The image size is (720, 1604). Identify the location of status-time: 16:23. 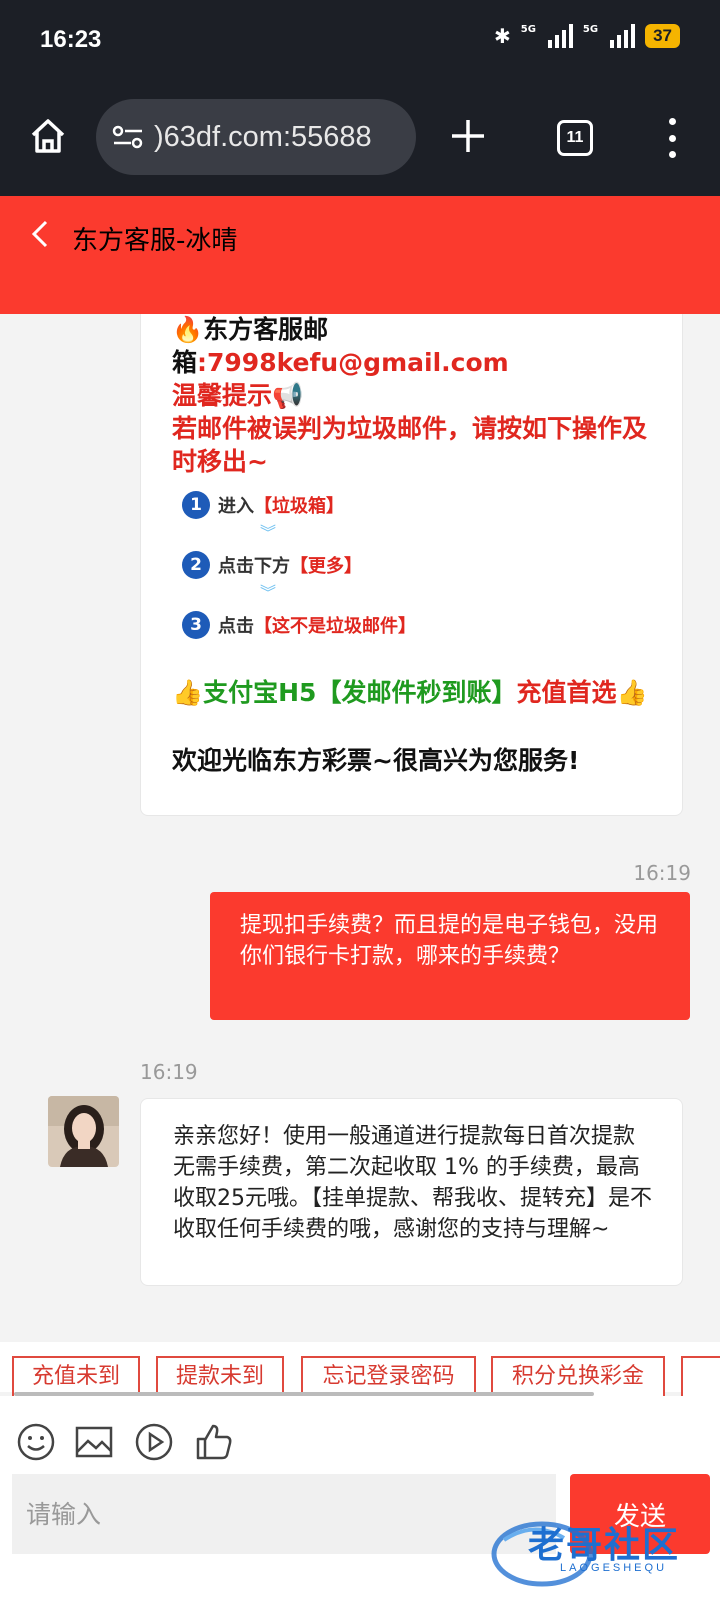
(71, 39).